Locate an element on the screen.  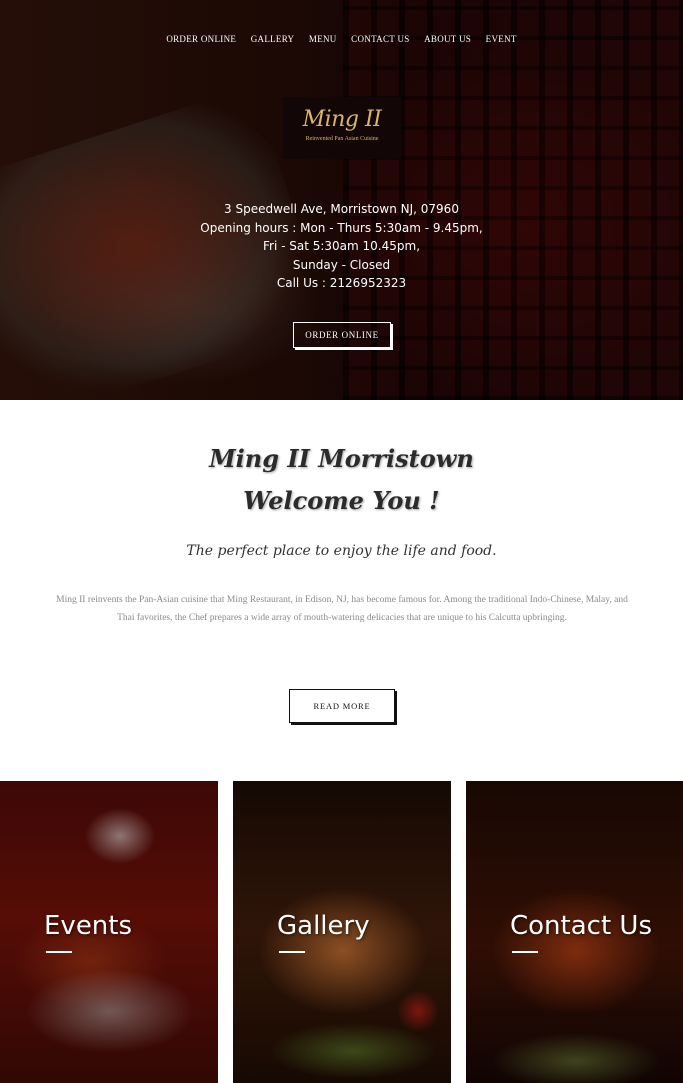
nav-item-order-online: ORDER ONLINE is located at coordinates (201, 39).